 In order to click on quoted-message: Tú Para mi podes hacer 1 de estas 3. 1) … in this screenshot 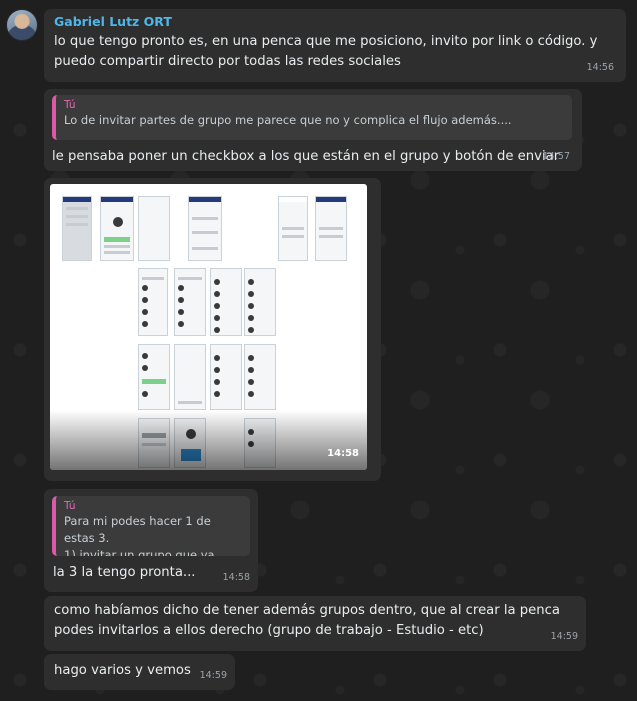, I will do `click(151, 526)`.